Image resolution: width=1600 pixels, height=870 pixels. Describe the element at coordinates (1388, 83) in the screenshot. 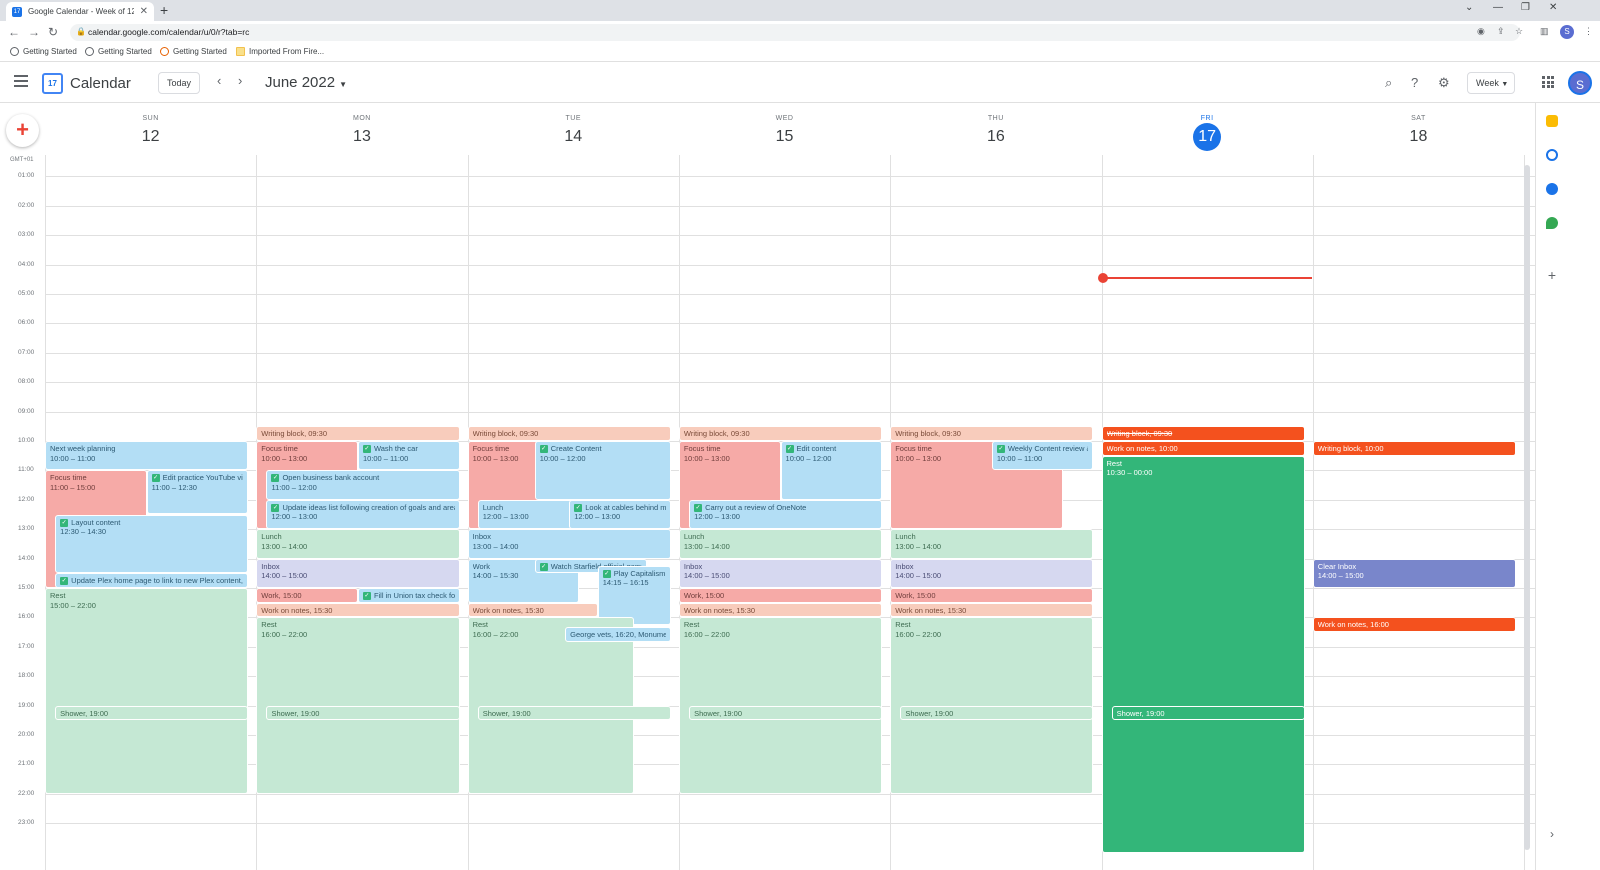

I see `search-icon: ⌕` at that location.